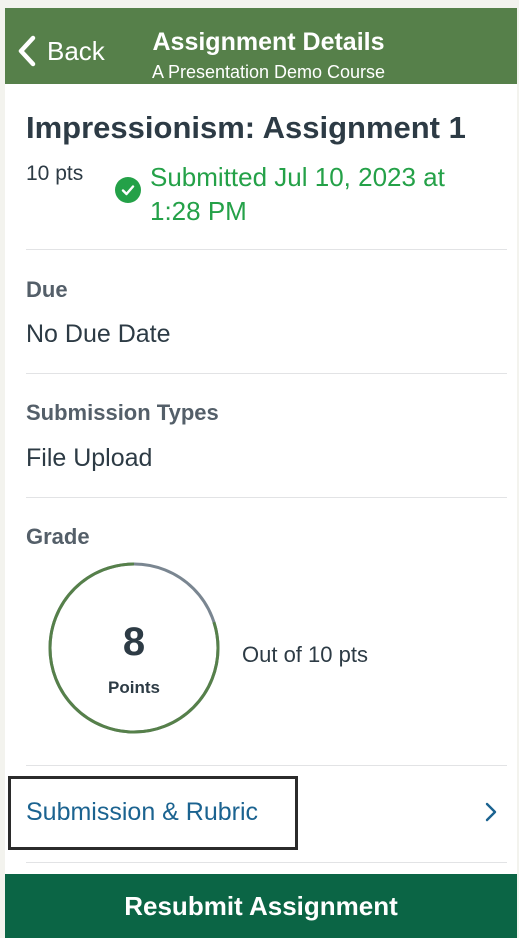  Describe the element at coordinates (98, 334) in the screenshot. I see `due-value: No Due Date` at that location.